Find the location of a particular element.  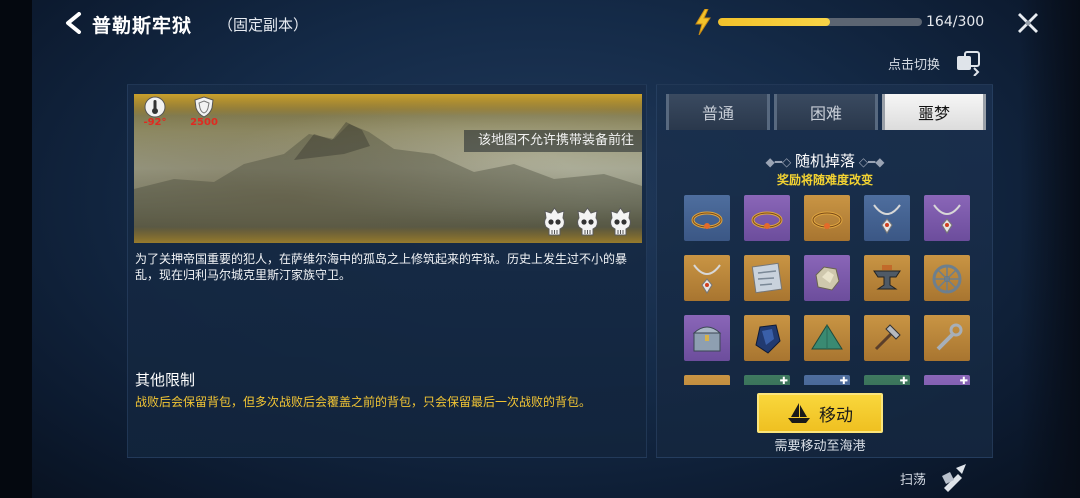

back-button is located at coordinates (73, 23).